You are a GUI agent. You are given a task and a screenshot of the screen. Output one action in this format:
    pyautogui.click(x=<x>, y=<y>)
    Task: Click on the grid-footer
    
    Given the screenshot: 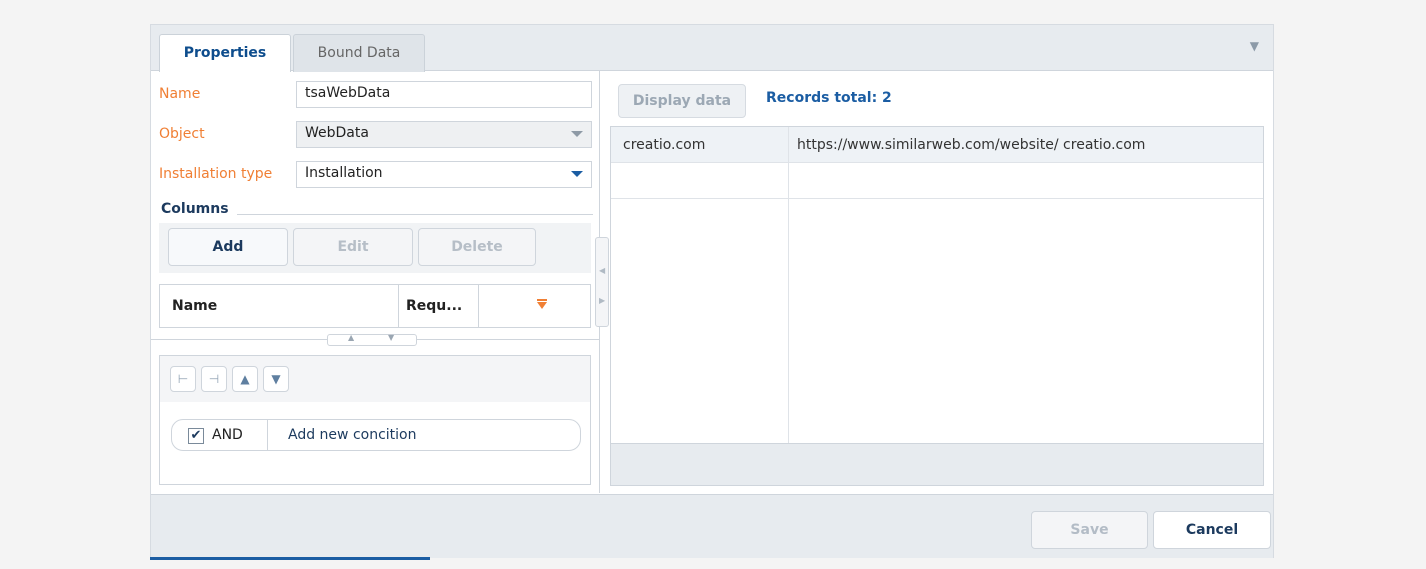 What is the action you would take?
    pyautogui.click(x=937, y=464)
    